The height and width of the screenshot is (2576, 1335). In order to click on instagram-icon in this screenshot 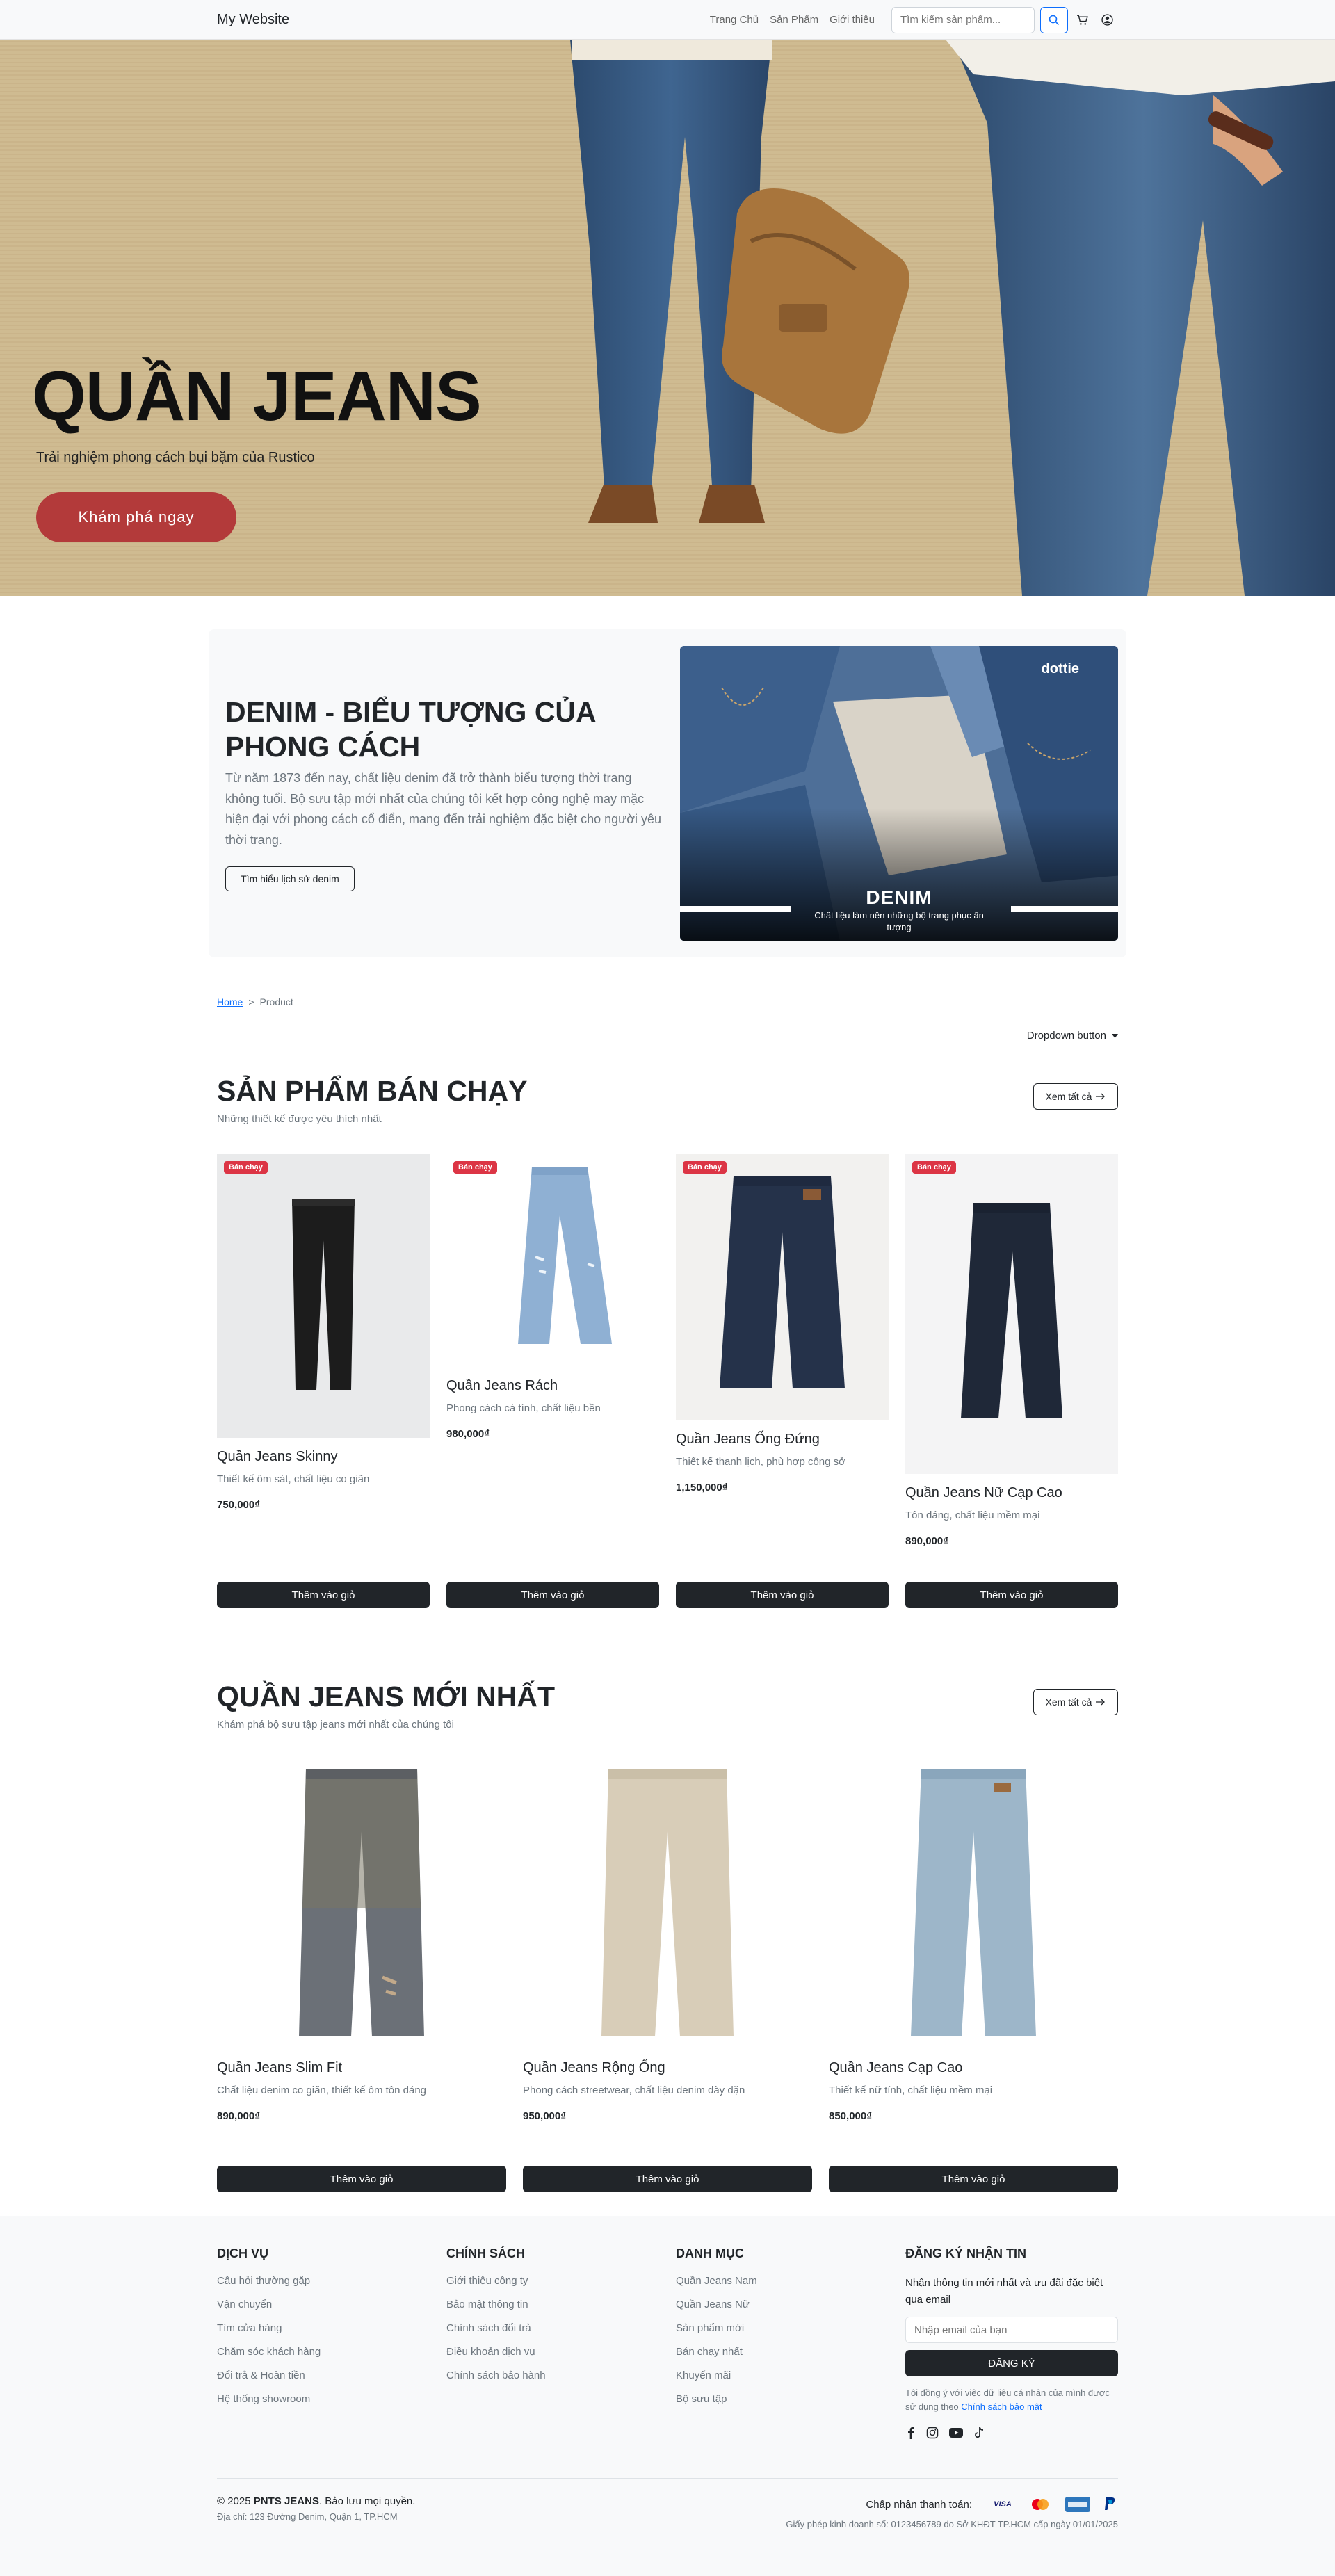, I will do `click(932, 2433)`.